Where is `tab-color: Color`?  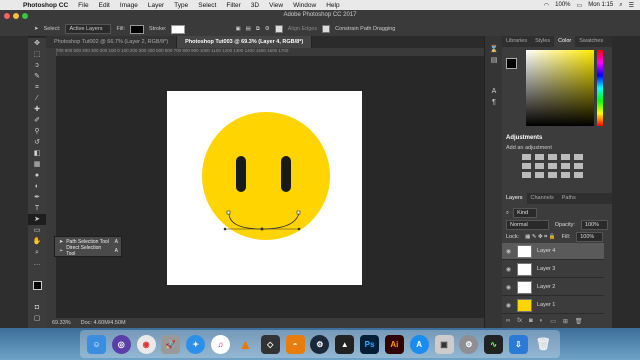 tab-color: Color is located at coordinates (565, 41).